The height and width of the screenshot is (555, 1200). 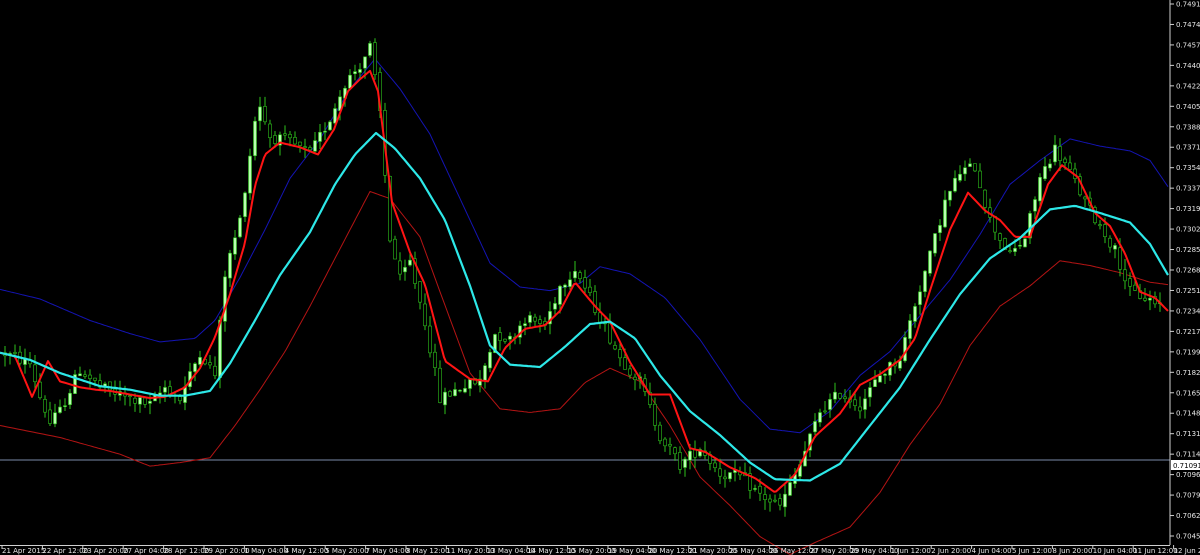 I want to click on y-tick-label: 0.70455, so click(x=1188, y=537).